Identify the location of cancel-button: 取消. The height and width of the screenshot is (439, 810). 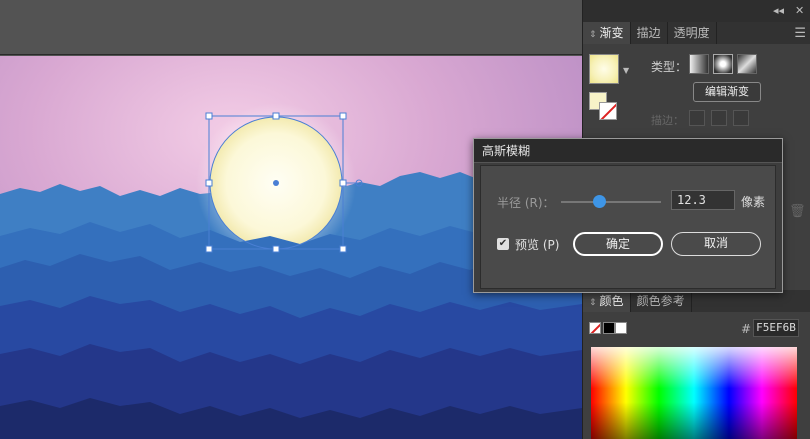
(716, 244).